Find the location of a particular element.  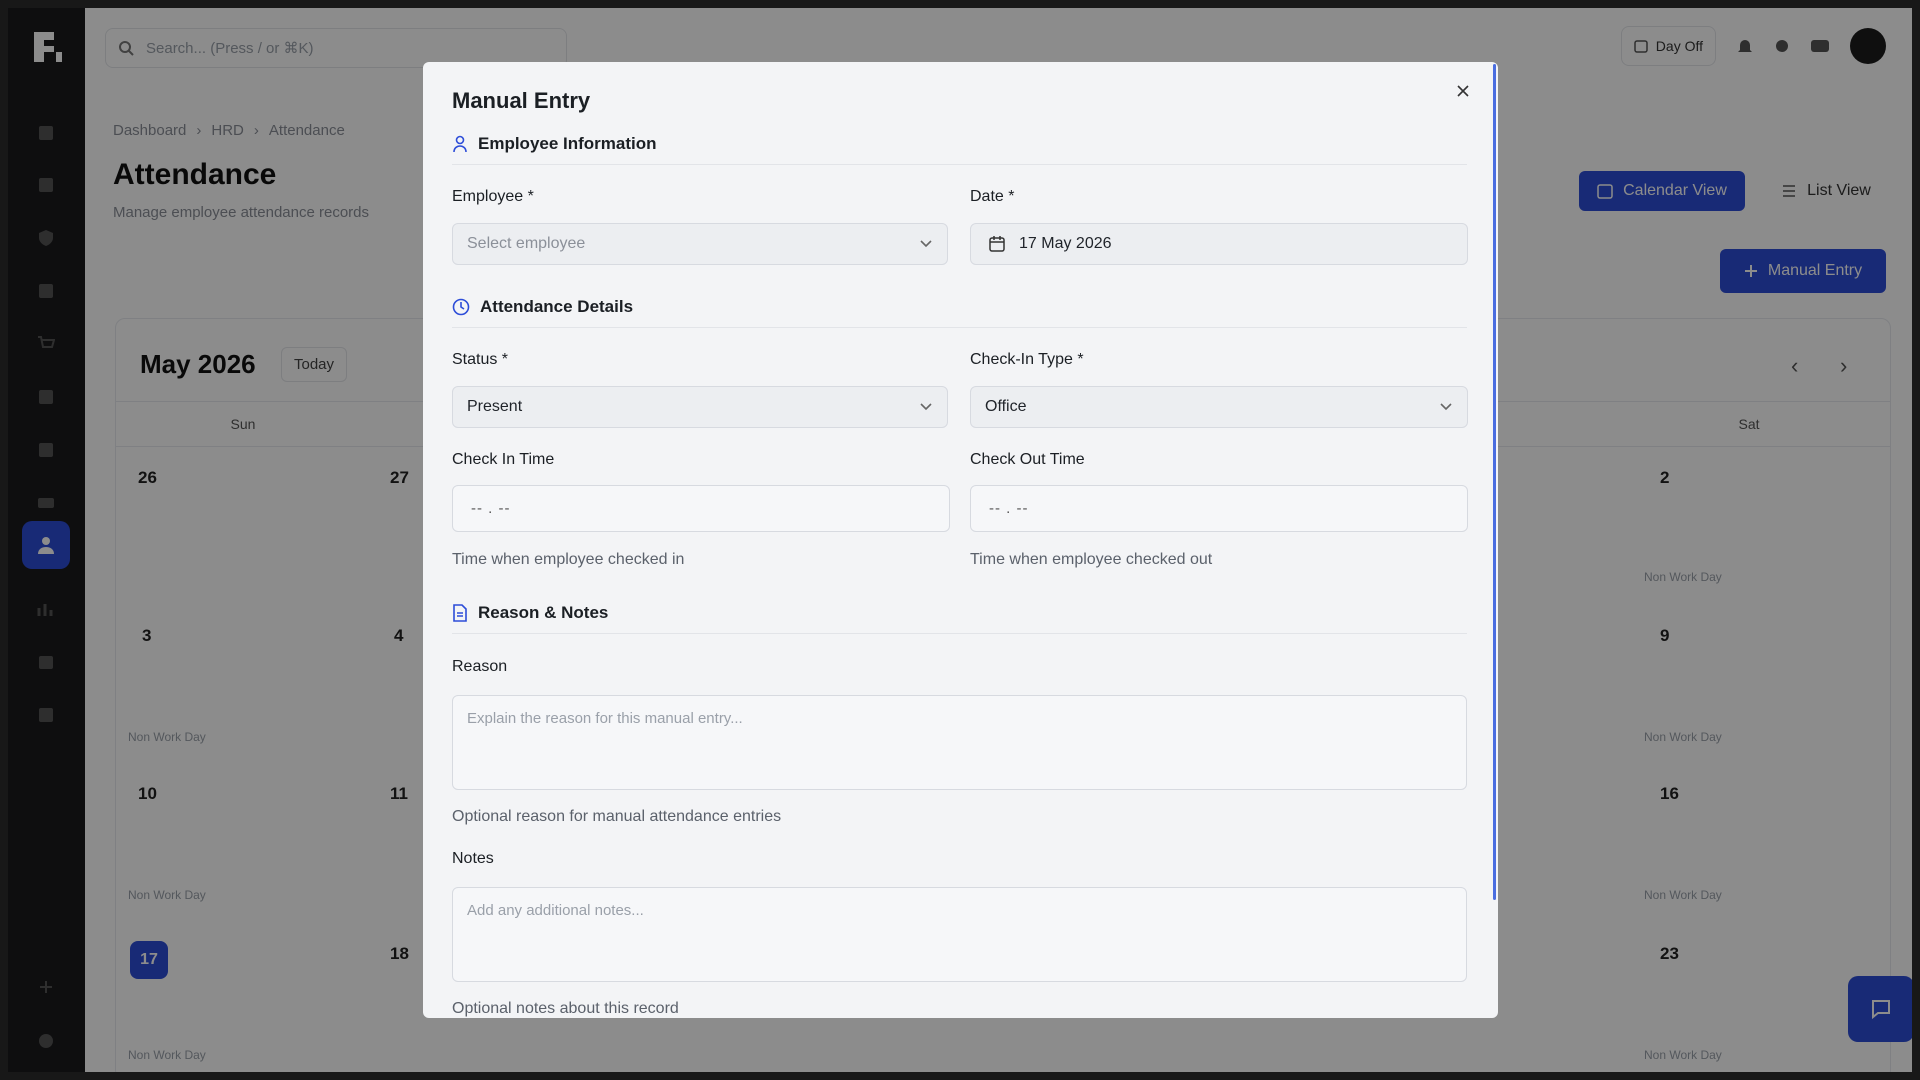

section-attendance-details: Attendance Details is located at coordinates (959, 307).